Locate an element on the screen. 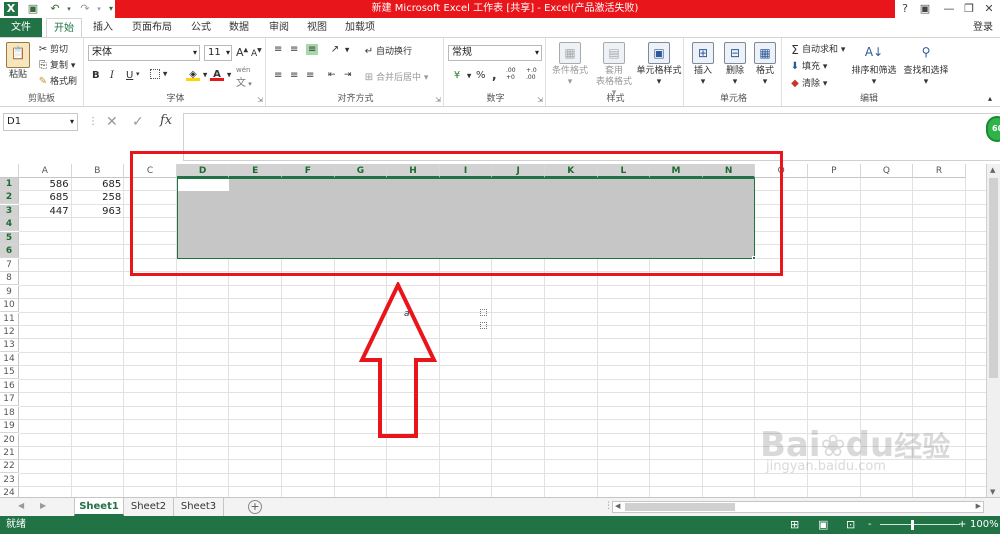 The height and width of the screenshot is (534, 1000). row-header-17: 17 is located at coordinates (9, 400).